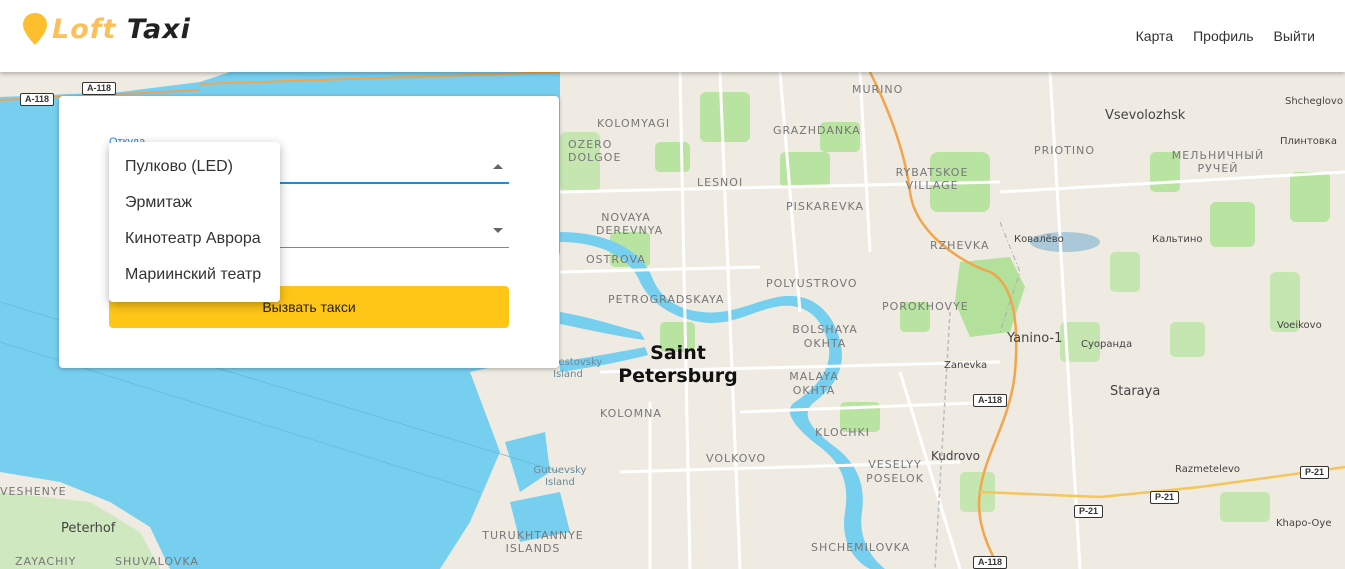  What do you see at coordinates (817, 130) in the screenshot?
I see `map-label: GRAZHDANKA` at bounding box center [817, 130].